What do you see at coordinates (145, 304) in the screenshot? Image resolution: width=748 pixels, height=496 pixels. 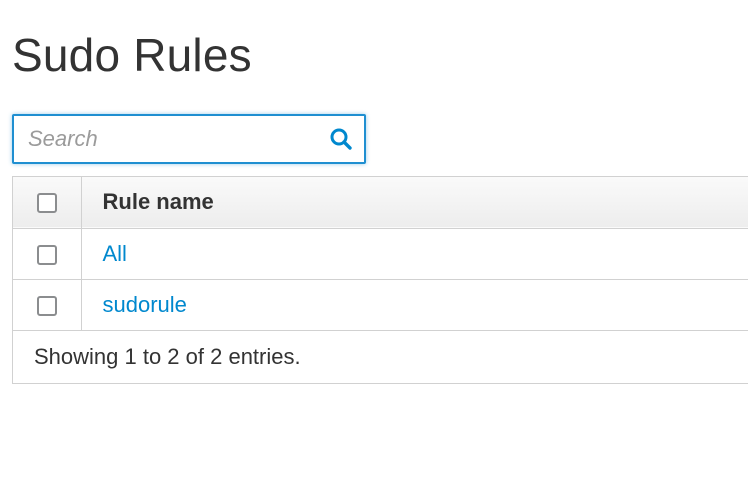 I see `rule-link: sudorule` at bounding box center [145, 304].